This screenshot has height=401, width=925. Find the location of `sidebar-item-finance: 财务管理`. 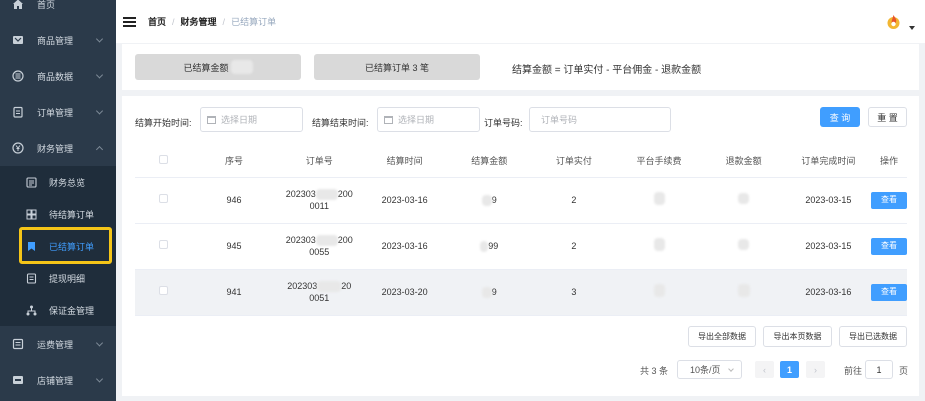

sidebar-item-finance: 财务管理 is located at coordinates (58, 148).